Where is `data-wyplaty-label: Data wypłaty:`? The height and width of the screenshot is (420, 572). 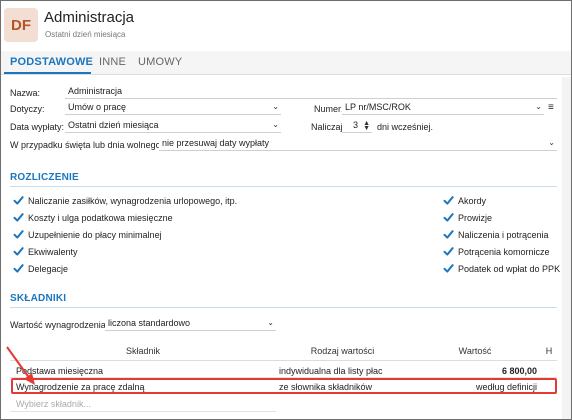
data-wyplaty-label: Data wypłaty: is located at coordinates (37, 127).